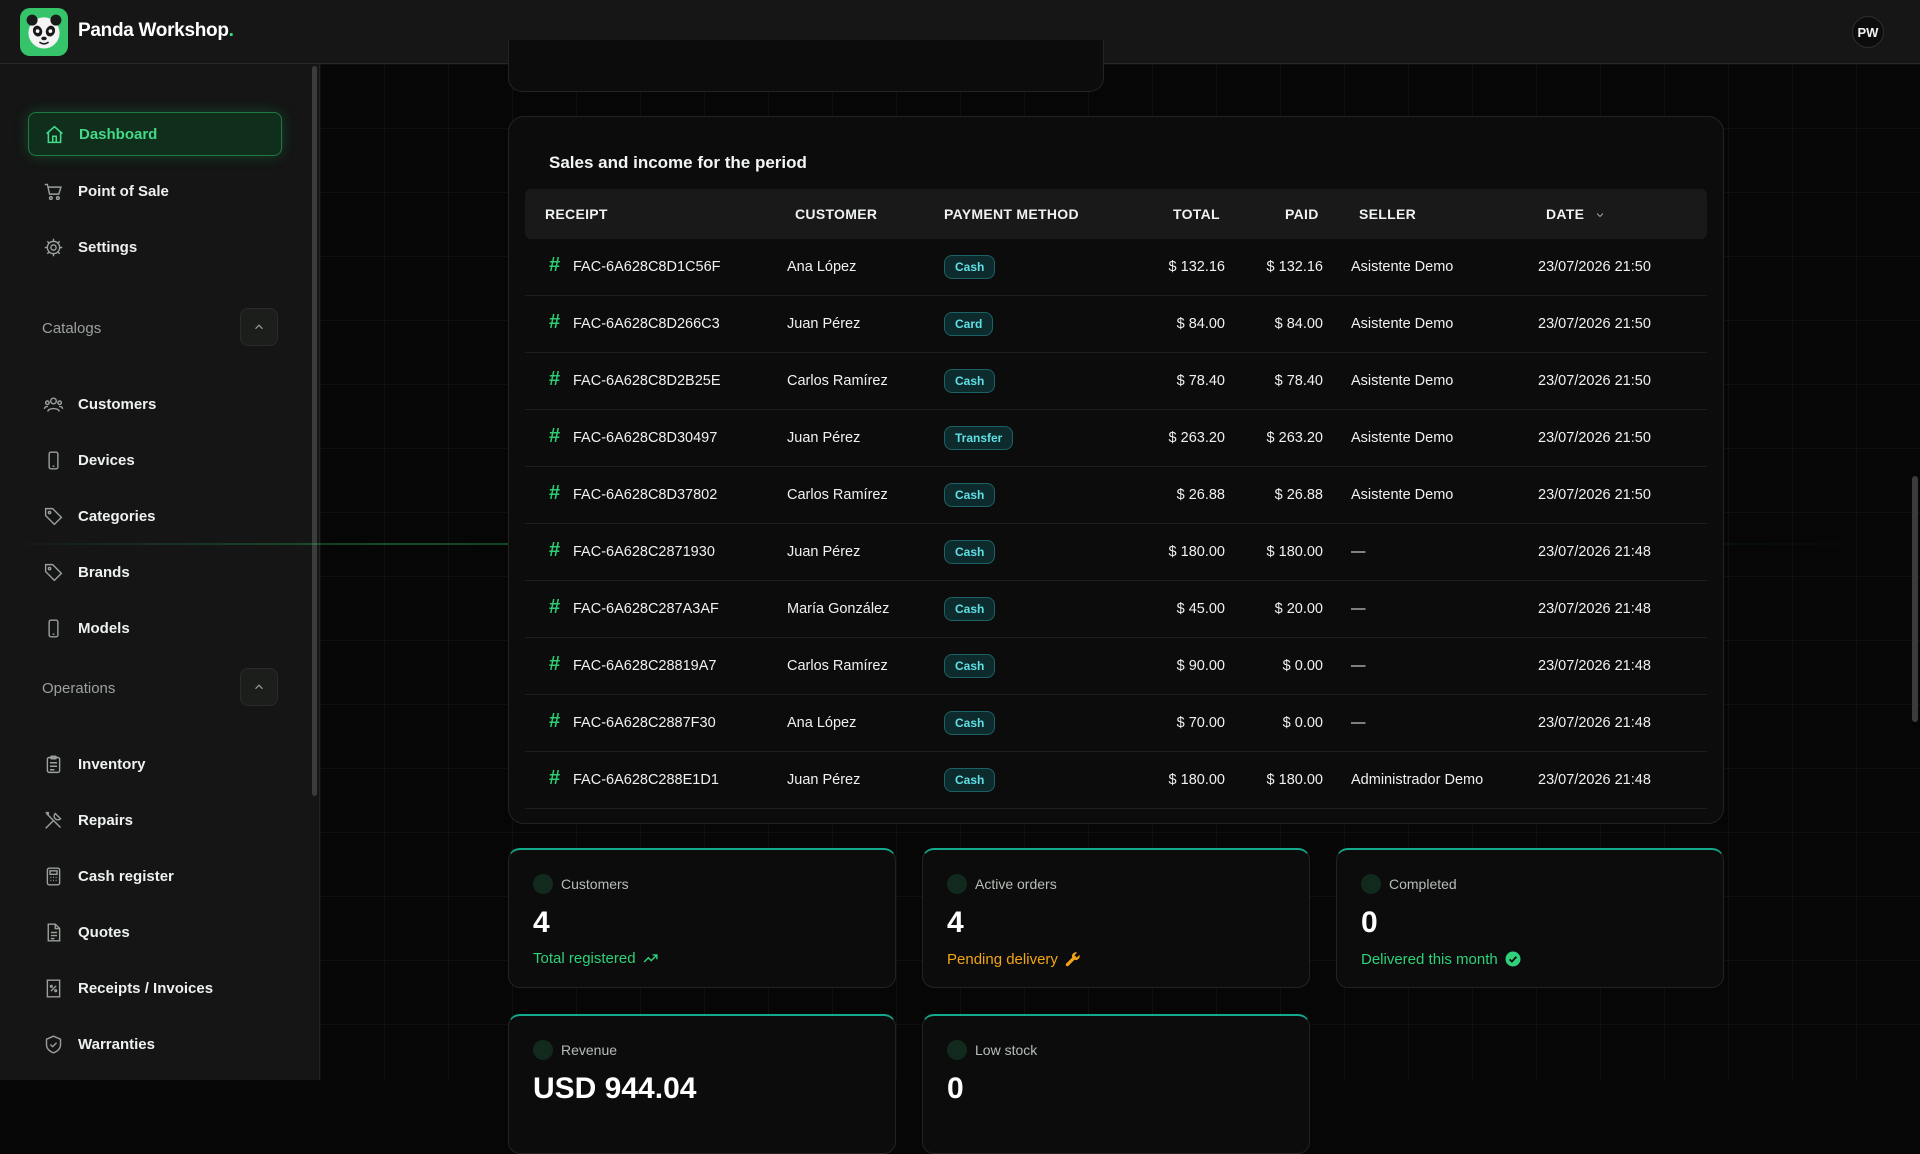  I want to click on column-header-customer: CUSTOMER, so click(836, 214).